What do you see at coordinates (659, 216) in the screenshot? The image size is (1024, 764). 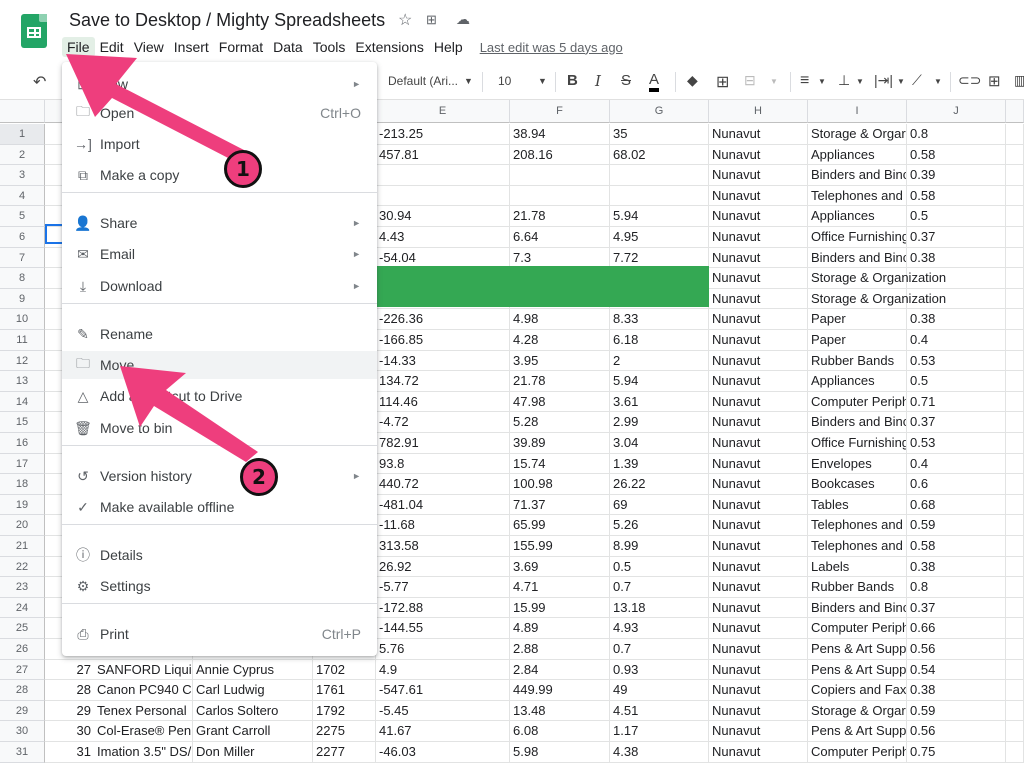 I see `cell-g: 5.94` at bounding box center [659, 216].